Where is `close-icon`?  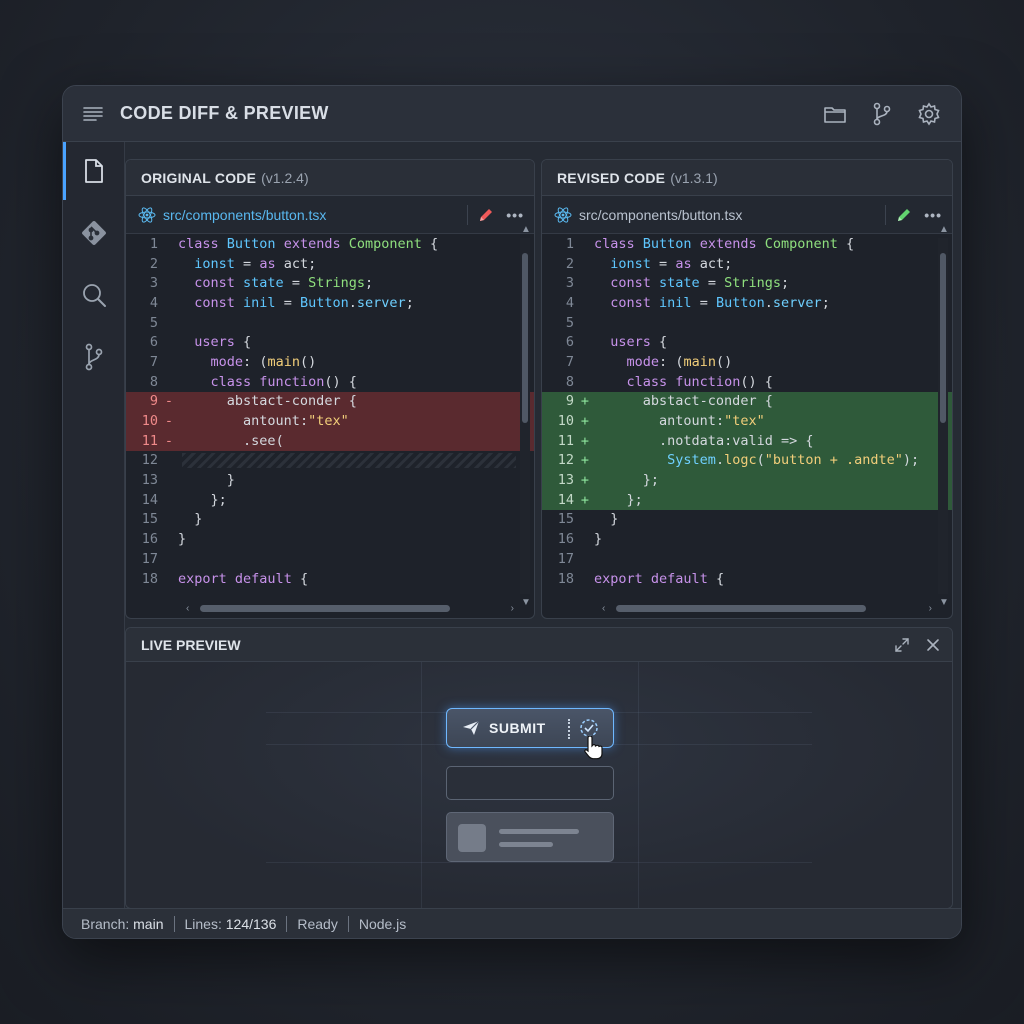 close-icon is located at coordinates (933, 645).